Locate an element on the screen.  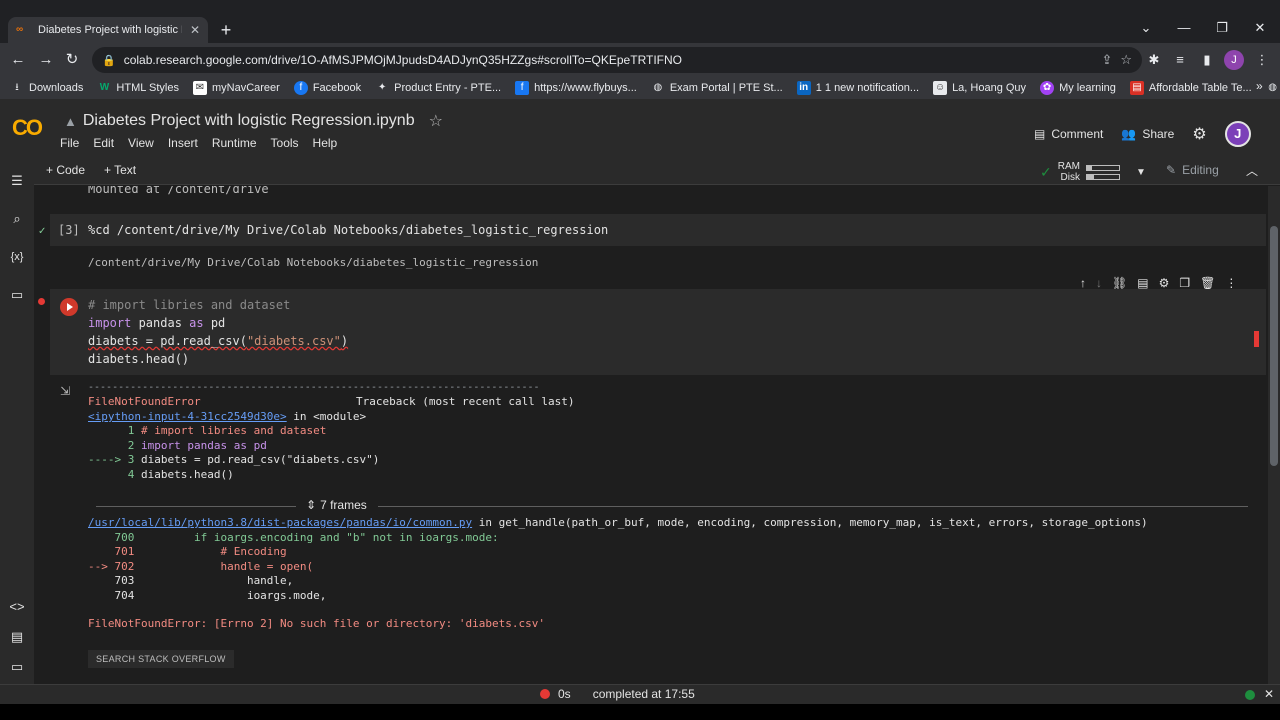
mirror-cell-icon: ❐ is located at coordinates (1184, 283).